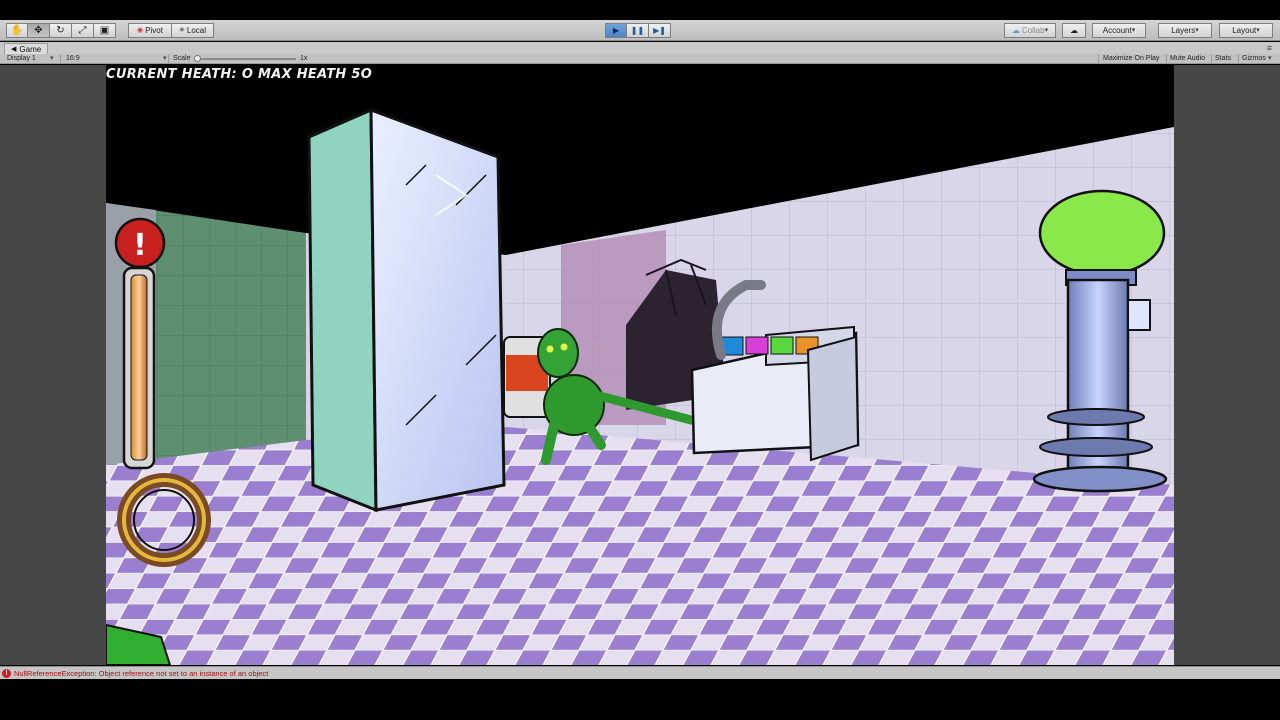 The width and height of the screenshot is (1280, 720). Describe the element at coordinates (246, 59) in the screenshot. I see `scale-slider-track` at that location.